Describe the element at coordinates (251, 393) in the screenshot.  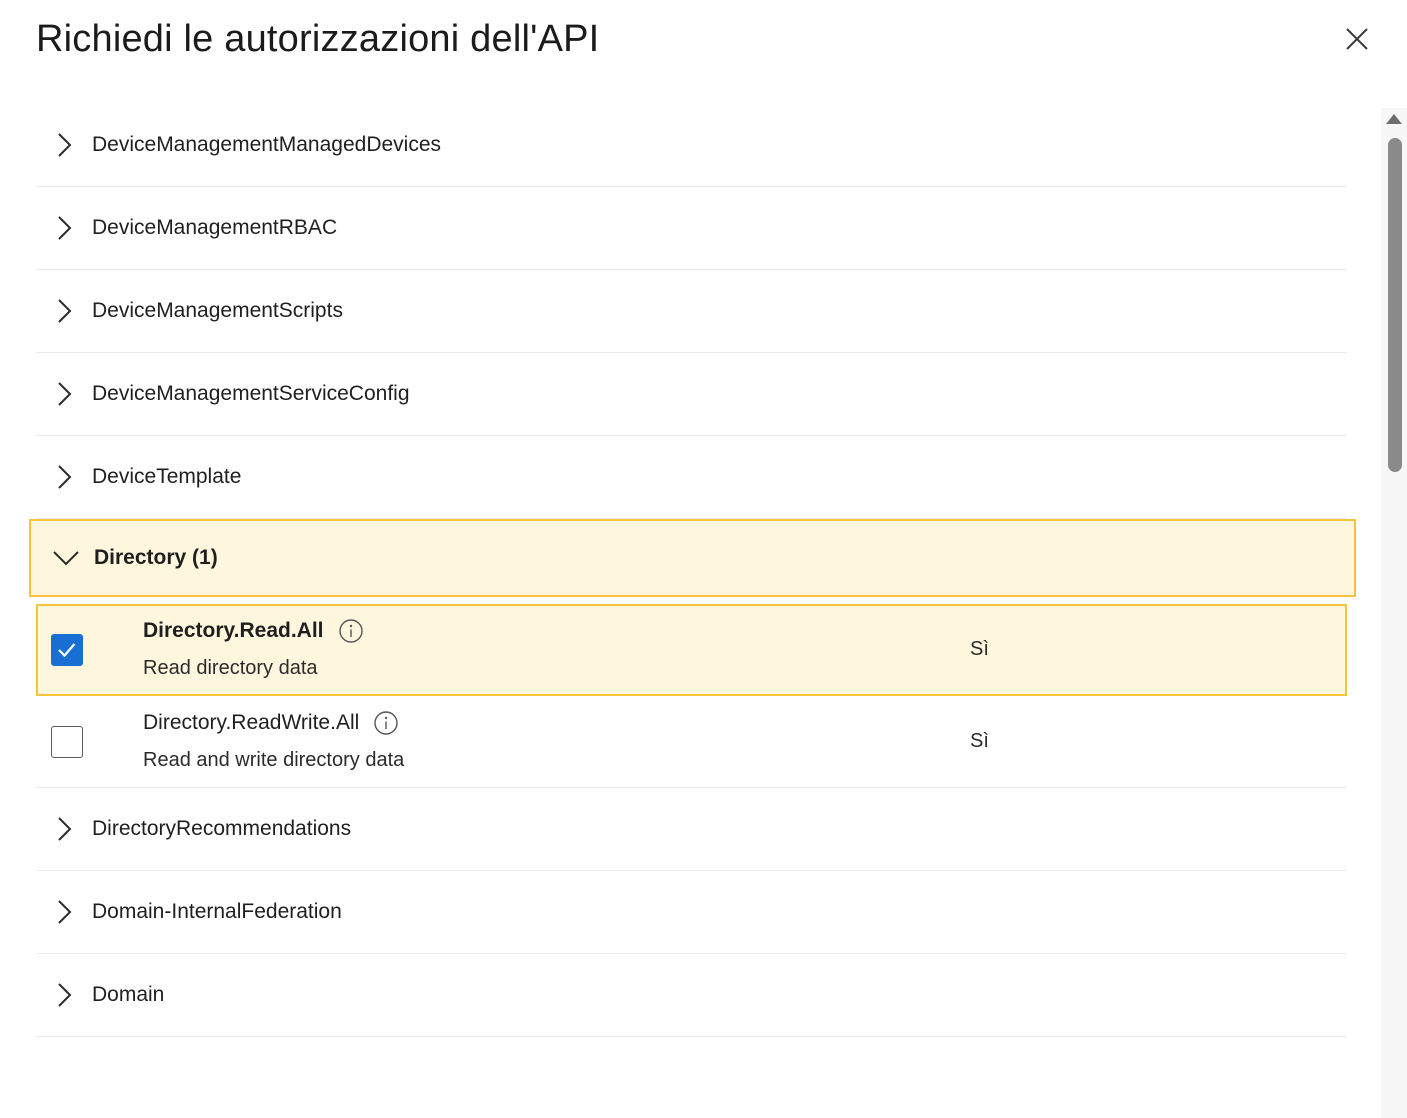
I see `group-label: DeviceManagementServiceConfig` at that location.